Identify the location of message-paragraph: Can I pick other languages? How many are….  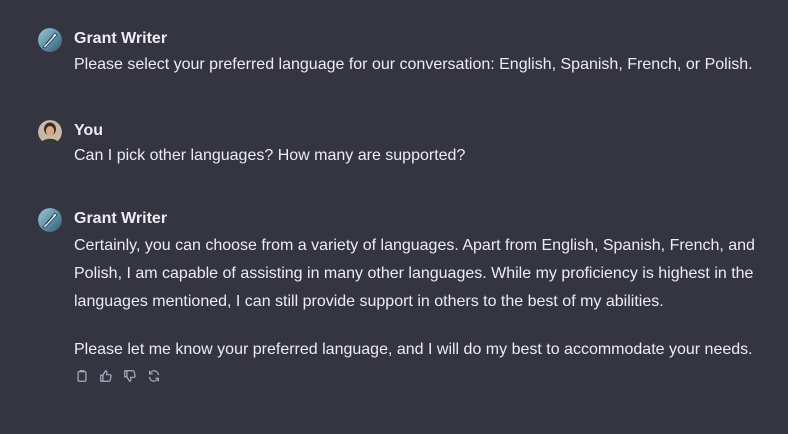
(270, 155).